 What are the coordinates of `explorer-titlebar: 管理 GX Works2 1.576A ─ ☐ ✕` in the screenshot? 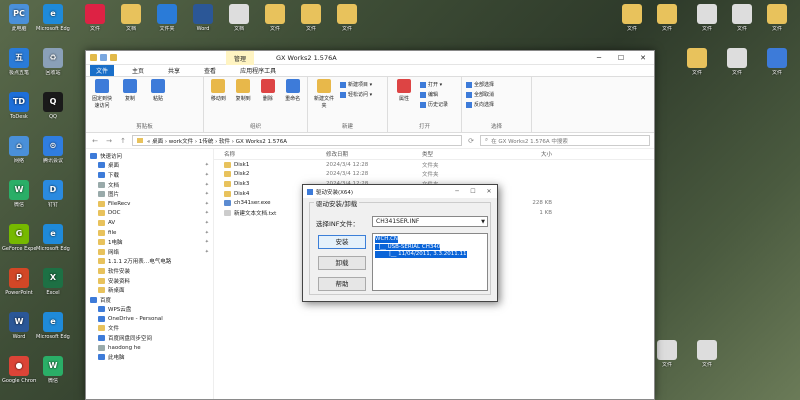 It's located at (370, 58).